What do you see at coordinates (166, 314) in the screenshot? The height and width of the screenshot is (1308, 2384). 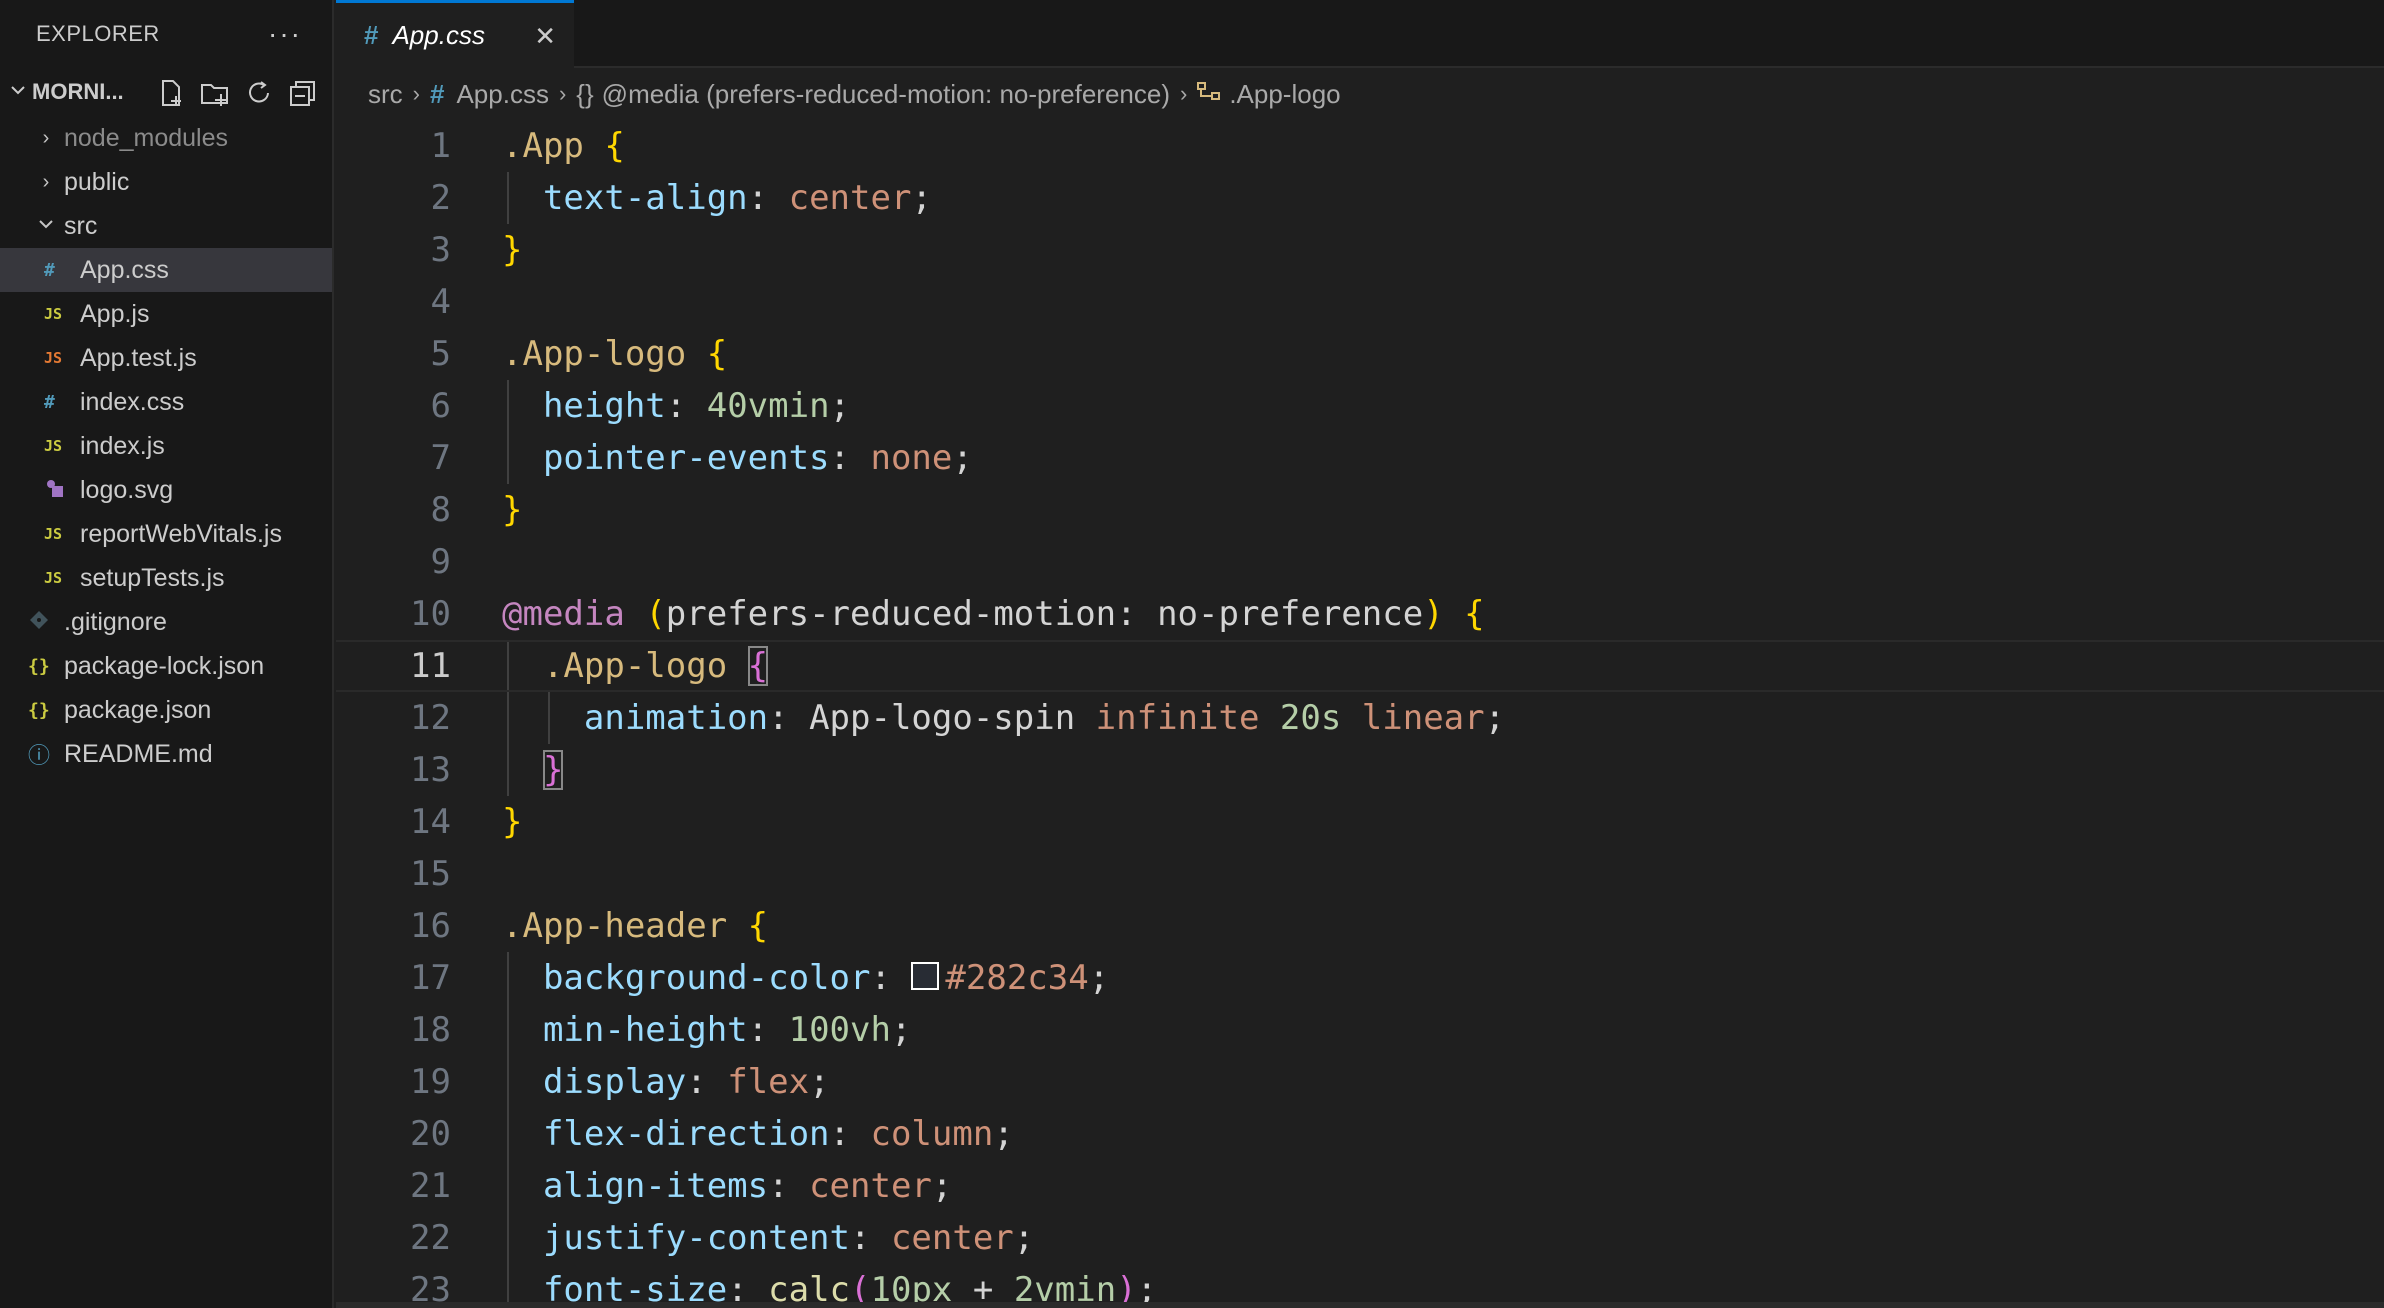 I see `tree-item-app-js: JS App.js` at bounding box center [166, 314].